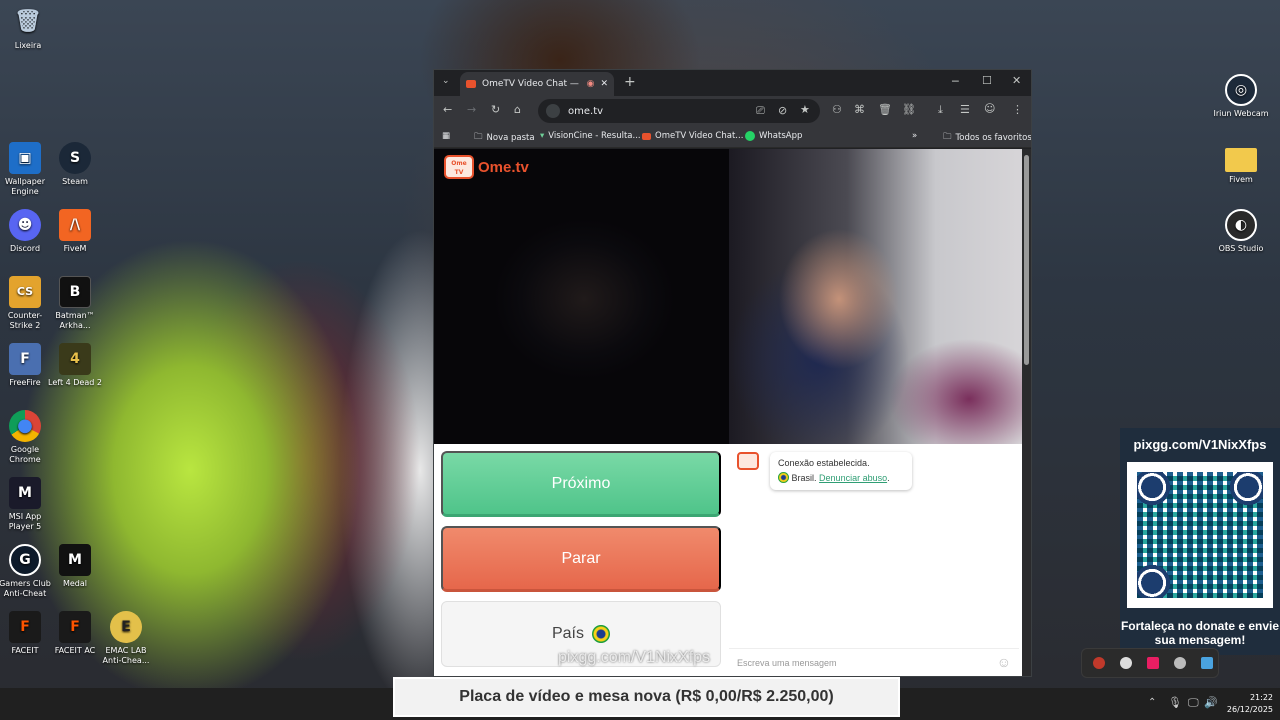 The width and height of the screenshot is (1280, 720). What do you see at coordinates (25, 627) in the screenshot?
I see `faceit-icon: F` at bounding box center [25, 627].